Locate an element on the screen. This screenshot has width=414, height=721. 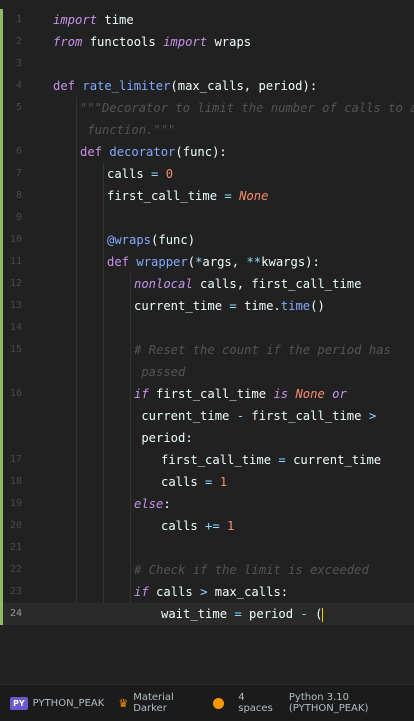
code-token: function.""" is located at coordinates (128, 130).